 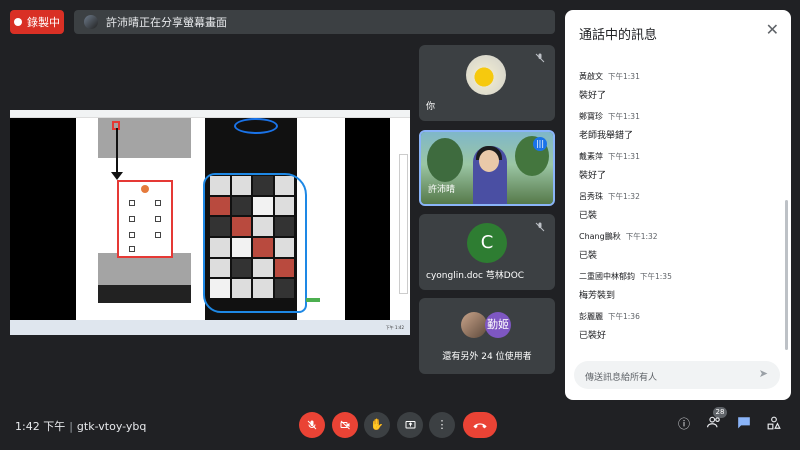 I want to click on annotation-blue-oval, so click(x=256, y=126).